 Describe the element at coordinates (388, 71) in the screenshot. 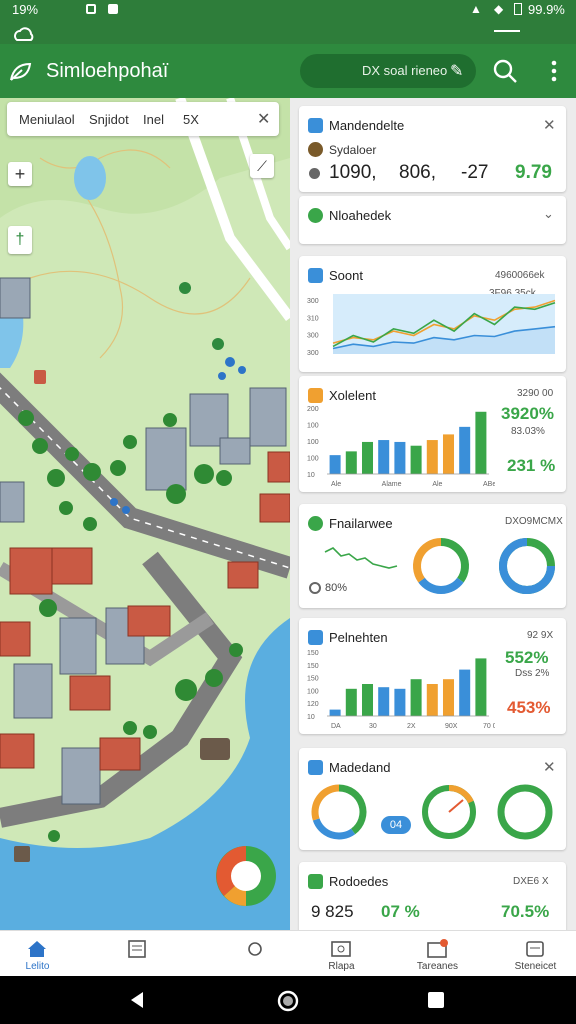

I see `app-search-bar: DX soal rieneo ✎` at that location.